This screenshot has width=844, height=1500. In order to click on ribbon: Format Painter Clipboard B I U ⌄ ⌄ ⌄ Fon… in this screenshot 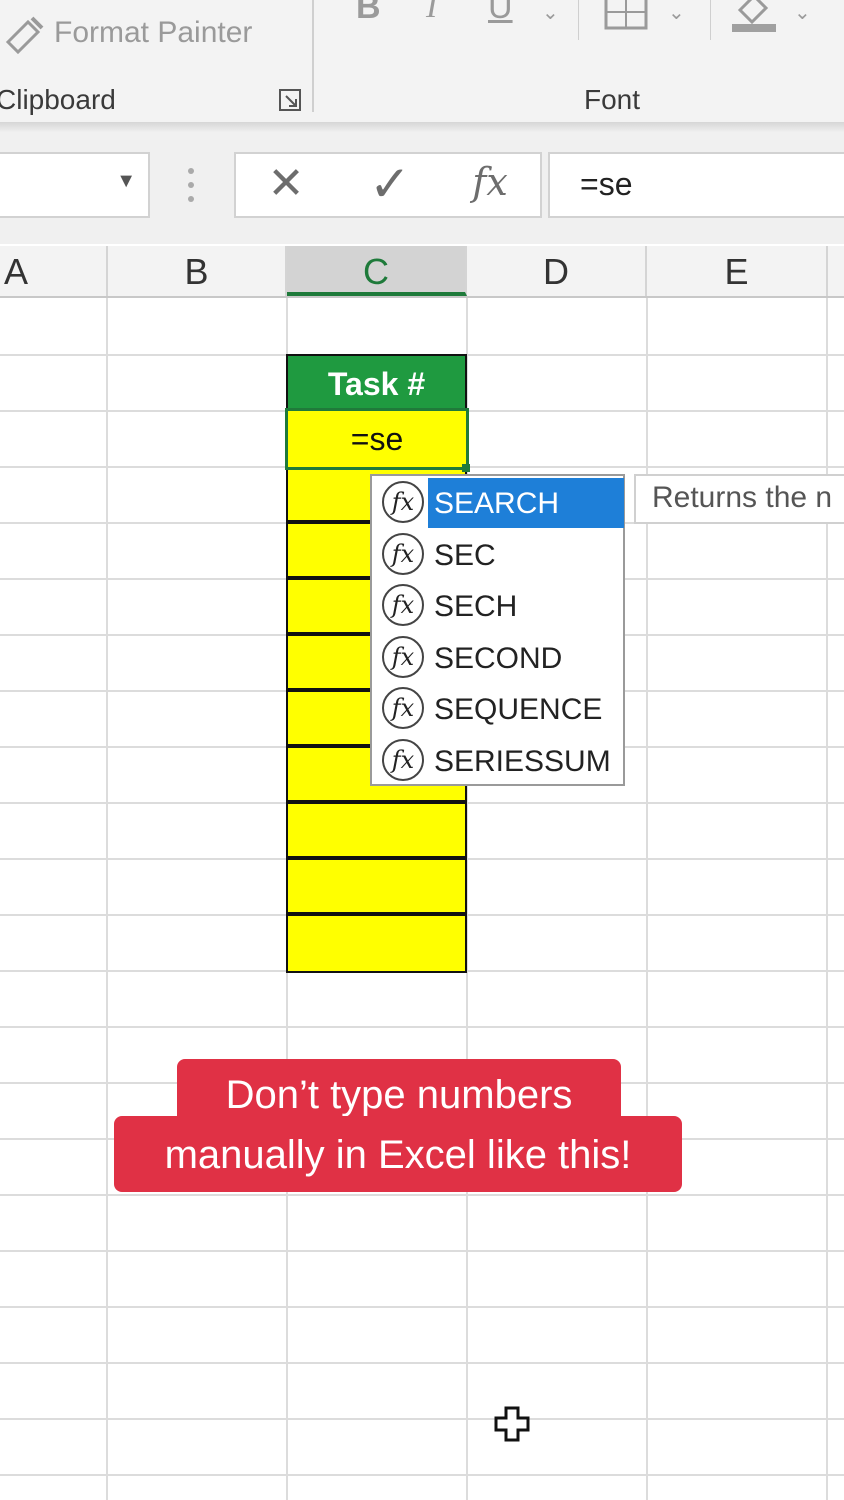, I will do `click(422, 61)`.